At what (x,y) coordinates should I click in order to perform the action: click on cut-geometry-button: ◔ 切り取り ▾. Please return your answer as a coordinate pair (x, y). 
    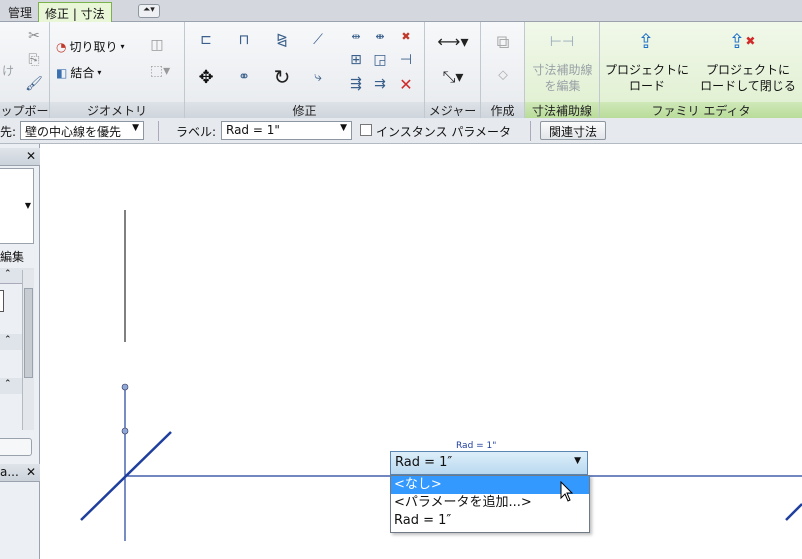
    Looking at the image, I should click on (90, 46).